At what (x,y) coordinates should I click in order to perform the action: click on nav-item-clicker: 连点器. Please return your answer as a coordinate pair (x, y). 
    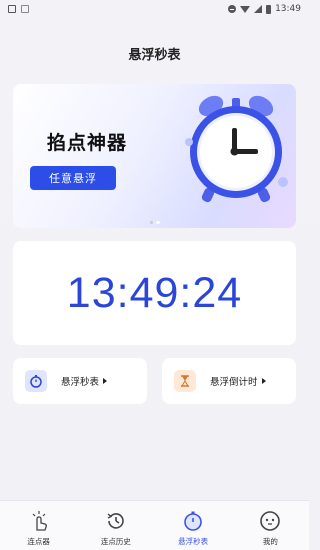
    Looking at the image, I should click on (39, 524).